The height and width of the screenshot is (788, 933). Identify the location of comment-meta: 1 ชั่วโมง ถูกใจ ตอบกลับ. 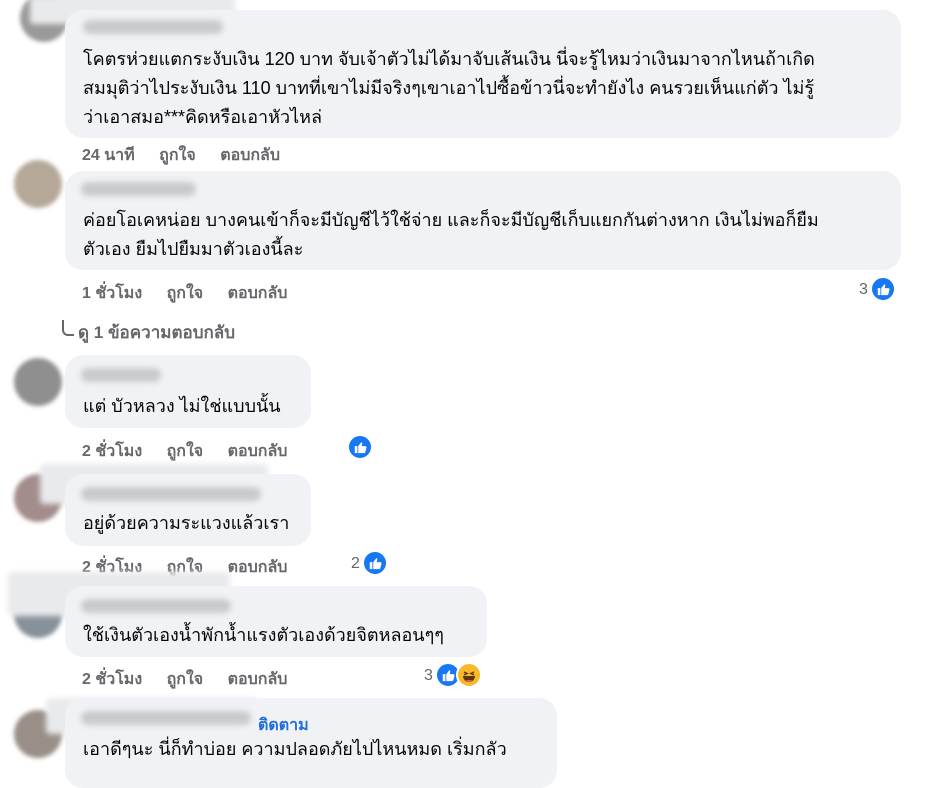
(184, 293).